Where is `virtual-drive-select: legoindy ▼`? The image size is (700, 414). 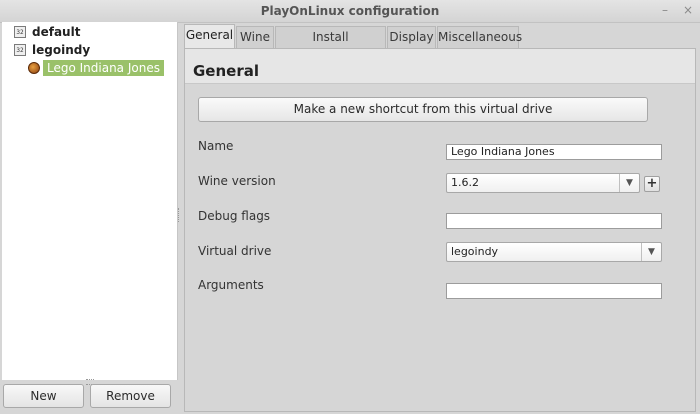 virtual-drive-select: legoindy ▼ is located at coordinates (554, 252).